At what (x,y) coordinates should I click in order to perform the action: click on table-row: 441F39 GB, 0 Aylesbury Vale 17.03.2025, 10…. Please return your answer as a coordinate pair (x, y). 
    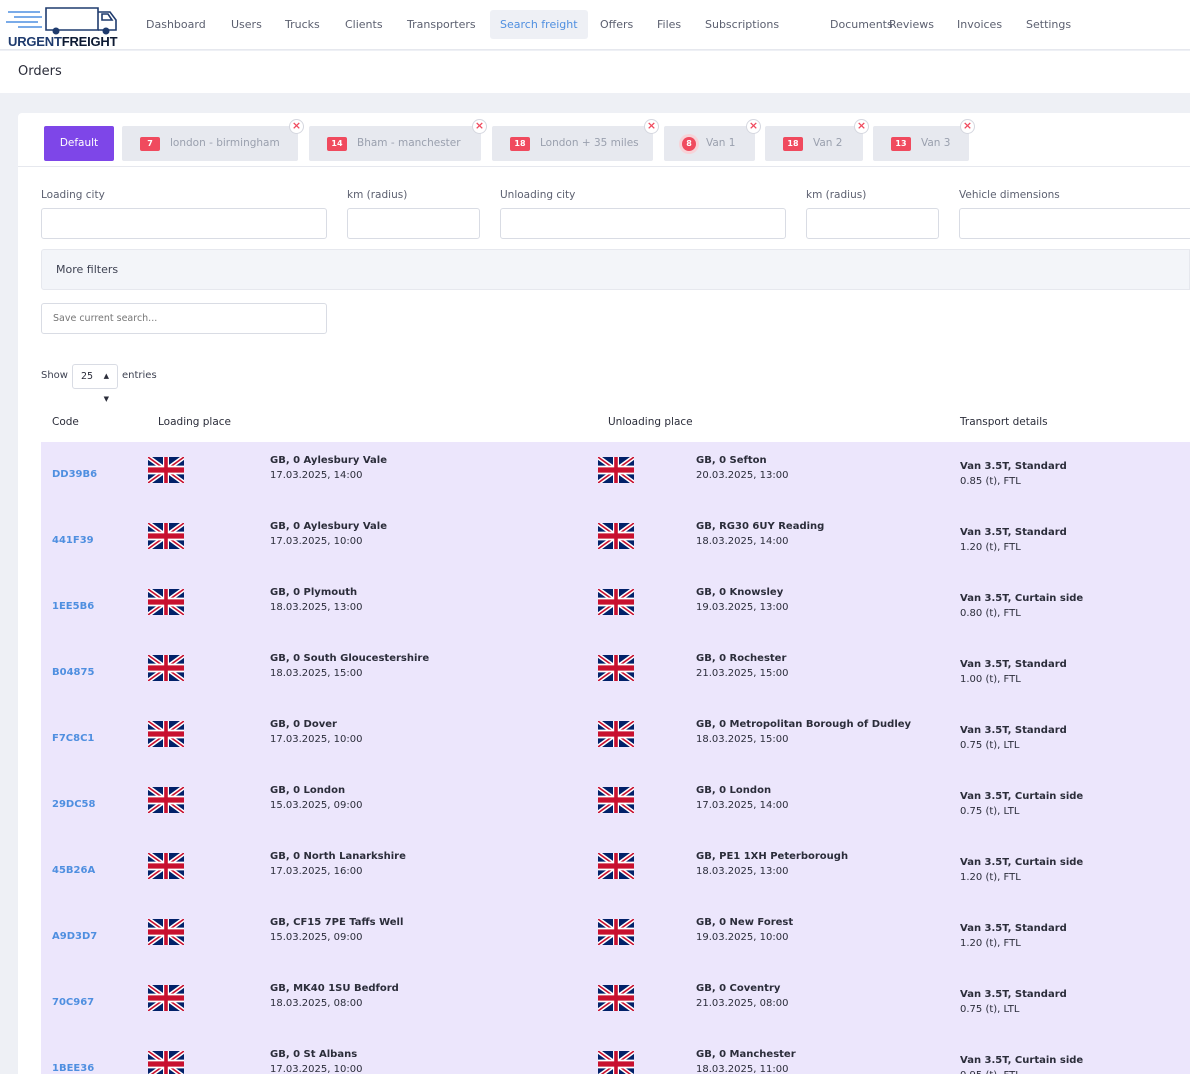
    Looking at the image, I should click on (615, 541).